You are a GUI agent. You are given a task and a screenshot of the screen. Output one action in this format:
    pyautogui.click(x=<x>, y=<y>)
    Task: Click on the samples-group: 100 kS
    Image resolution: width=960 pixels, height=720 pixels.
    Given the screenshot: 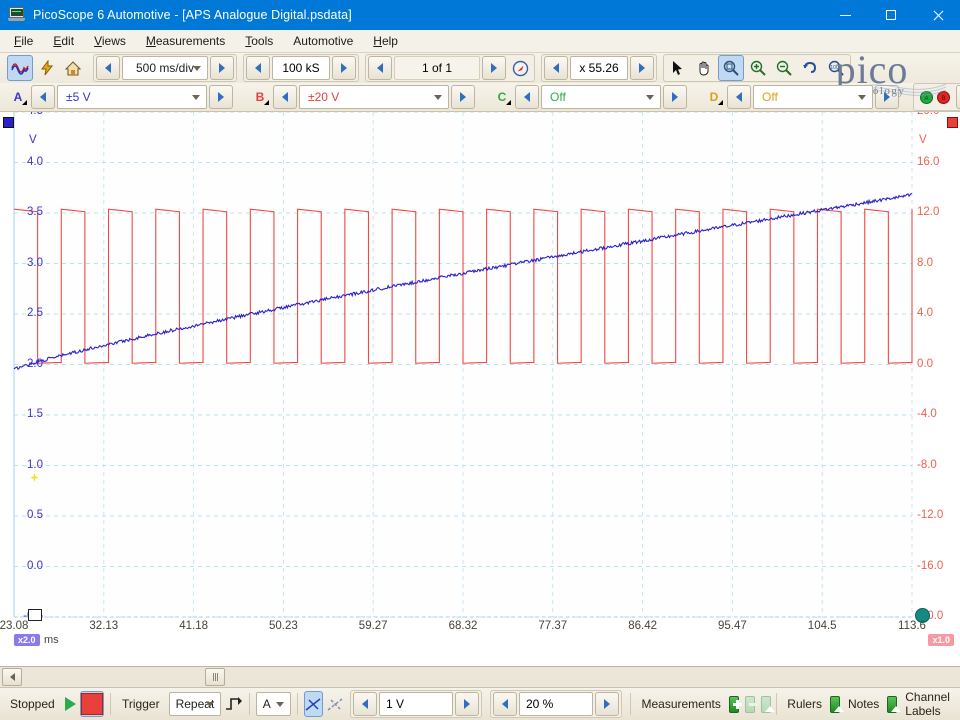 What is the action you would take?
    pyautogui.click(x=301, y=68)
    